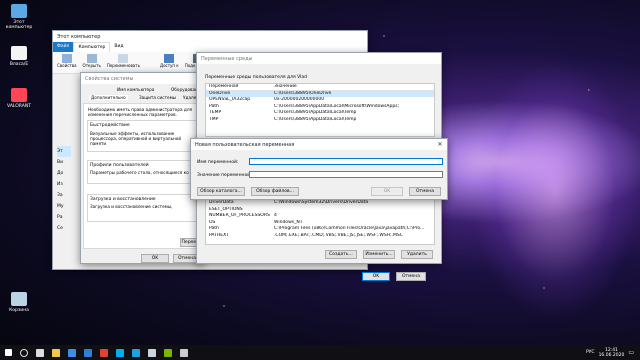 Image resolution: width=640 pixels, height=360 pixels. Describe the element at coordinates (118, 47) in the screenshot. I see `tab-view: Вид` at that location.